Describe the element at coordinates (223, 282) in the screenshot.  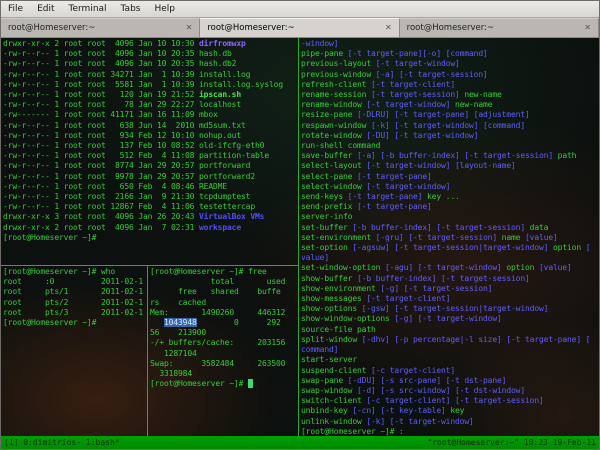
I see `terminal-line: total used` at that location.